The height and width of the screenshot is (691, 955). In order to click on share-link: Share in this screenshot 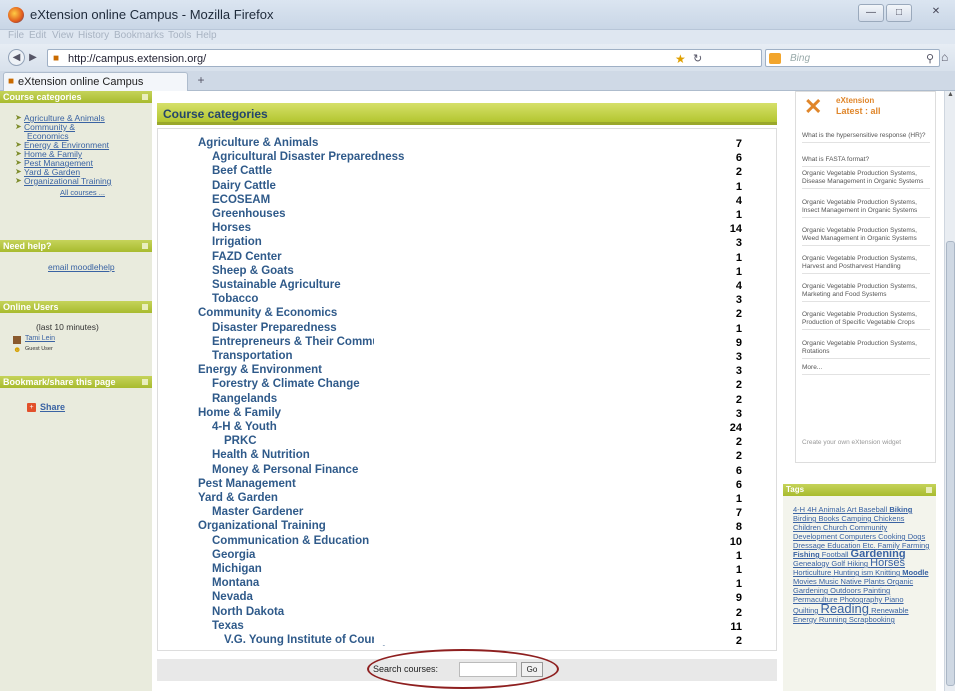, I will do `click(52, 407)`.